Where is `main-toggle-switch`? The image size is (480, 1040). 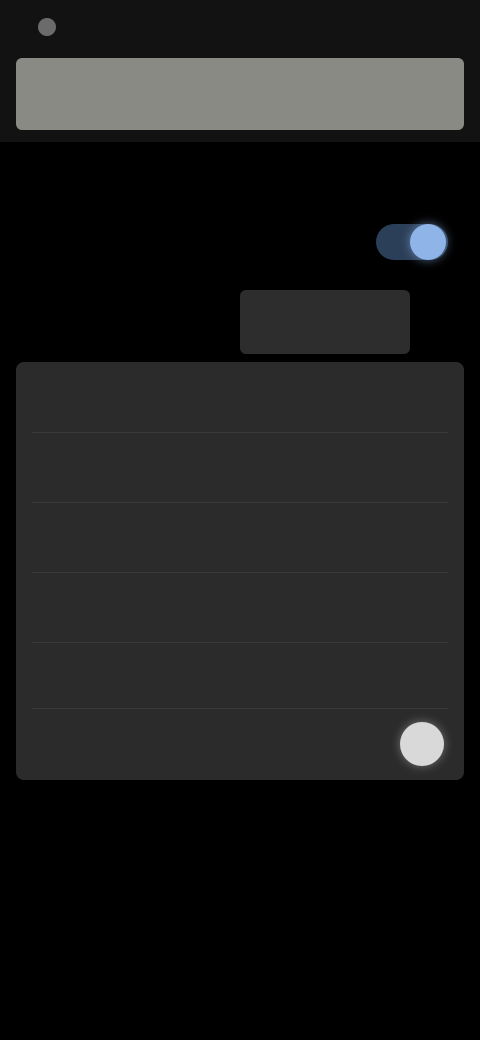 main-toggle-switch is located at coordinates (412, 242).